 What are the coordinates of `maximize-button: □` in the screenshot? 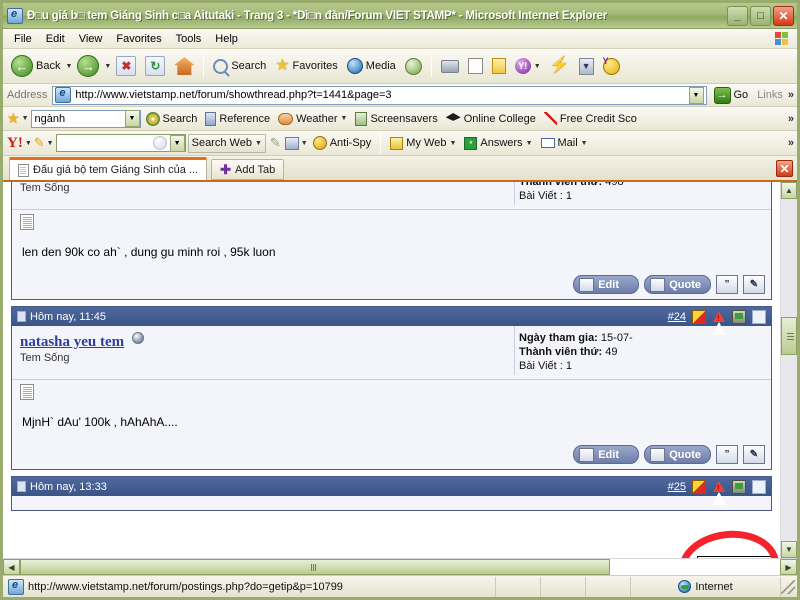 It's located at (760, 15).